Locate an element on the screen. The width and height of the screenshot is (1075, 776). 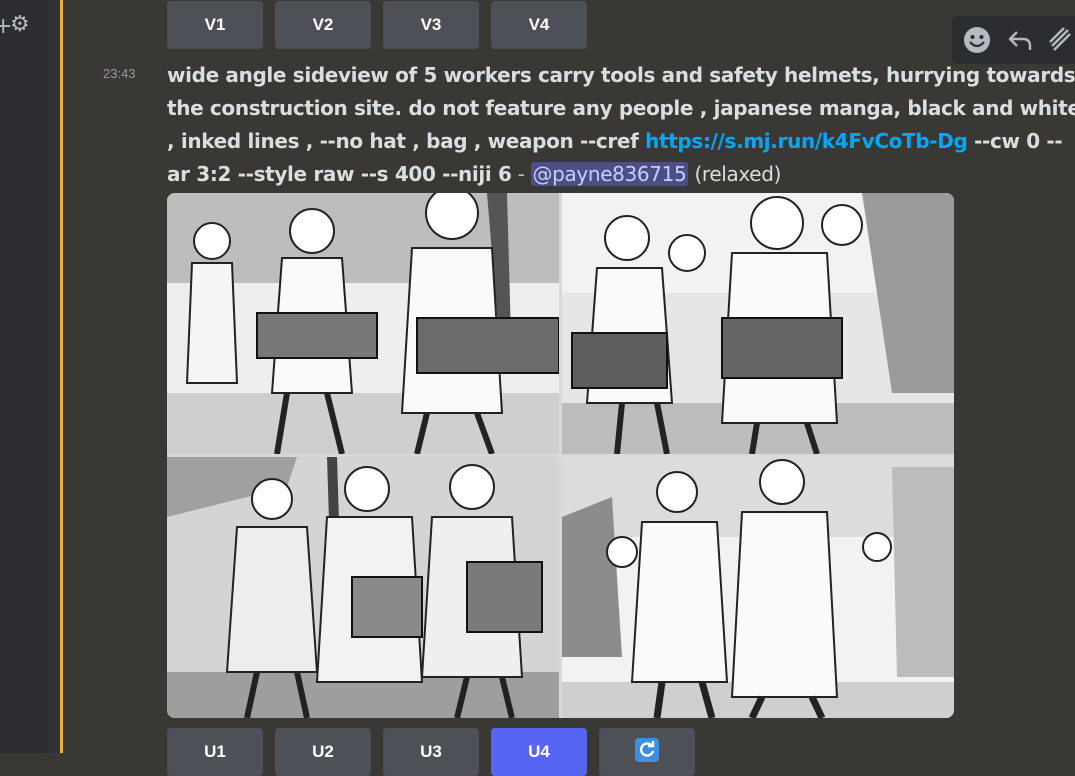
variation-button-2: V2 is located at coordinates (323, 25).